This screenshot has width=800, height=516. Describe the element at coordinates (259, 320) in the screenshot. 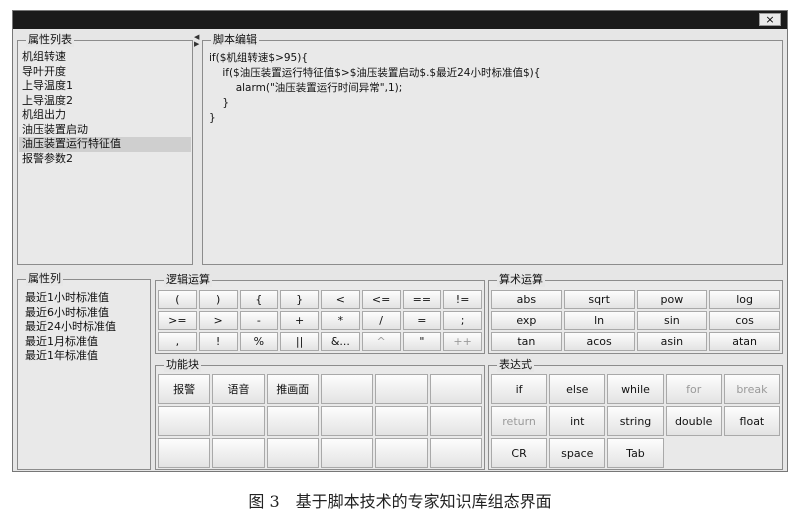

I see `logic-op-button: -` at that location.